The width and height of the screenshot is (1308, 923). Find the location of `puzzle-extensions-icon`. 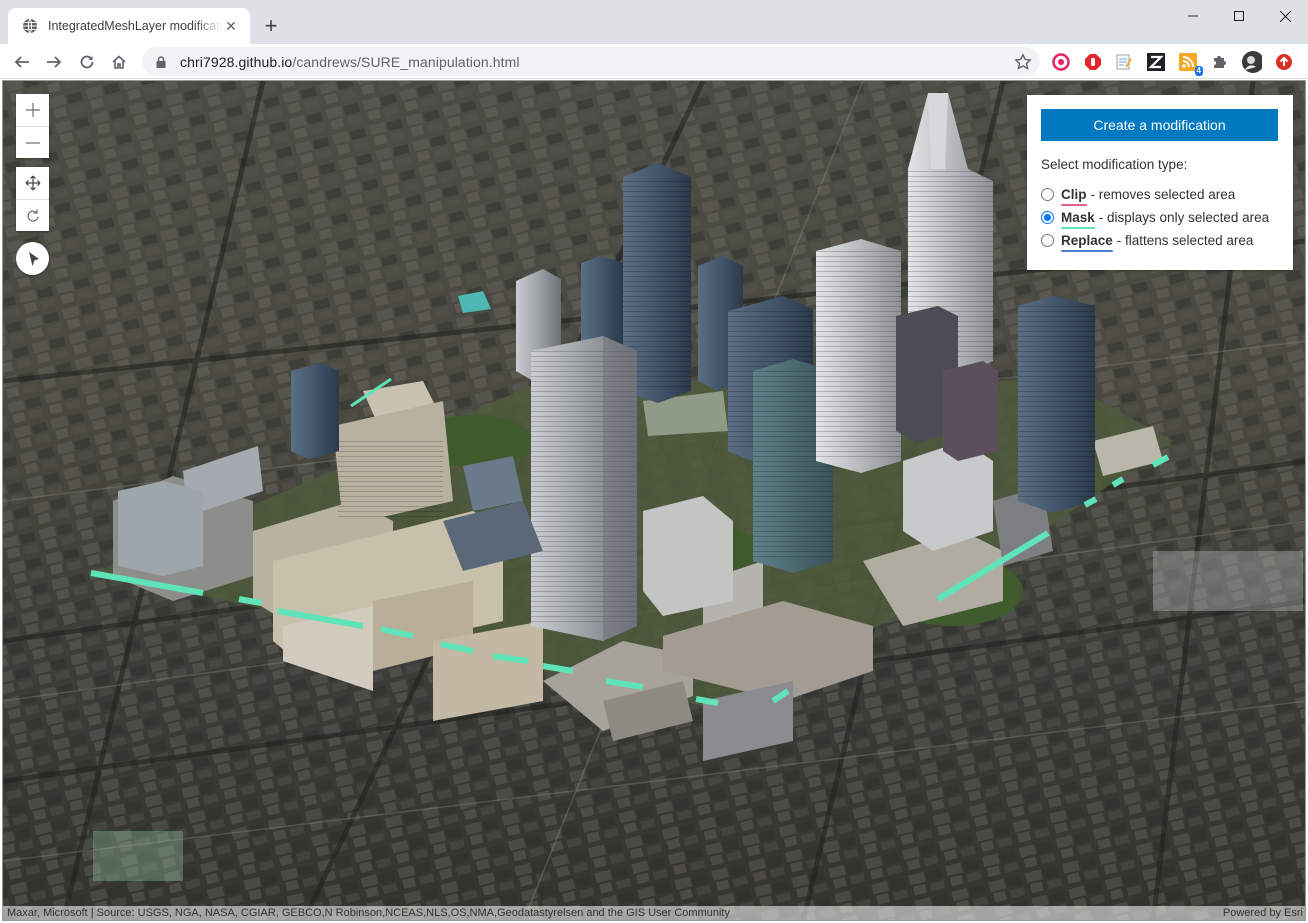

puzzle-extensions-icon is located at coordinates (1220, 62).